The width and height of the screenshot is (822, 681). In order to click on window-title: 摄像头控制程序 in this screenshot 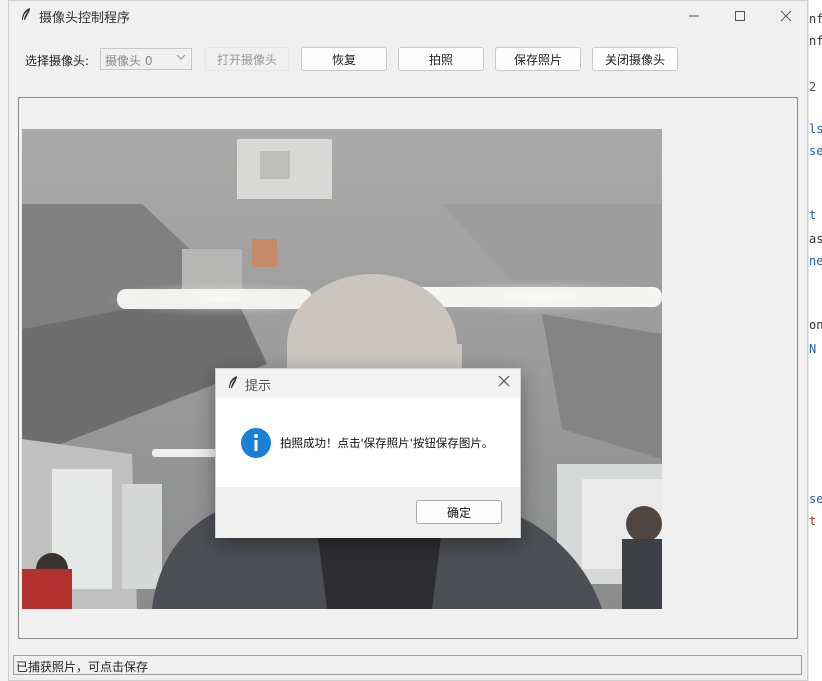, I will do `click(85, 18)`.